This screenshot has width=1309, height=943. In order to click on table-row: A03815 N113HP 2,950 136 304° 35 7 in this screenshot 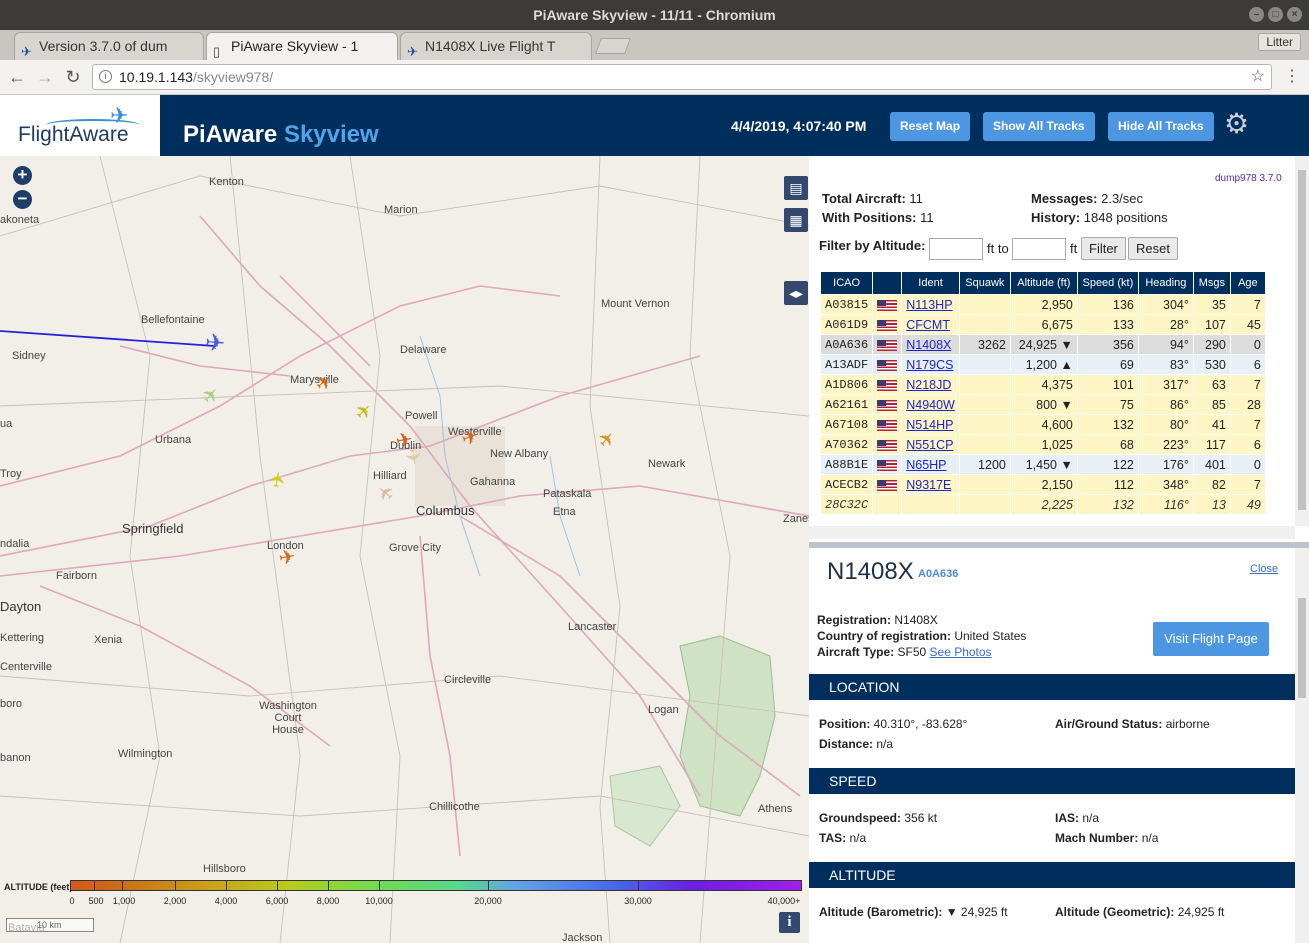, I will do `click(1043, 304)`.